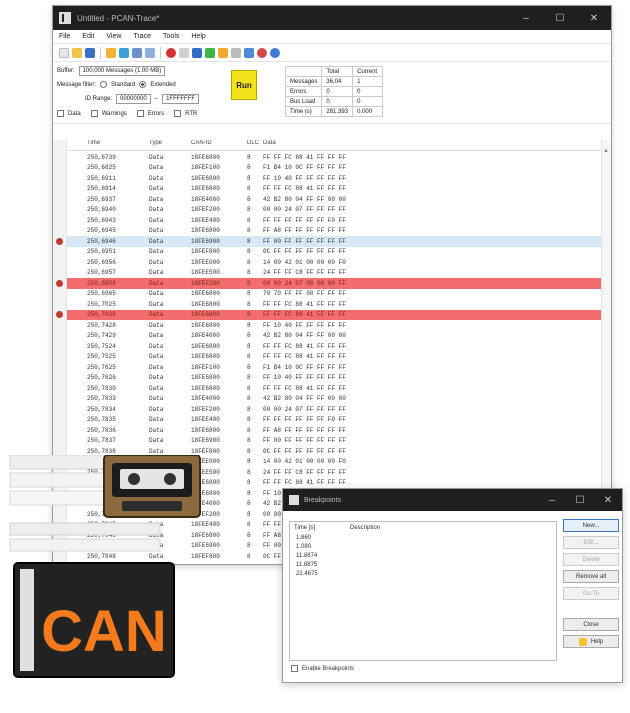  Describe the element at coordinates (77, 52) in the screenshot. I see `open-icon` at that location.